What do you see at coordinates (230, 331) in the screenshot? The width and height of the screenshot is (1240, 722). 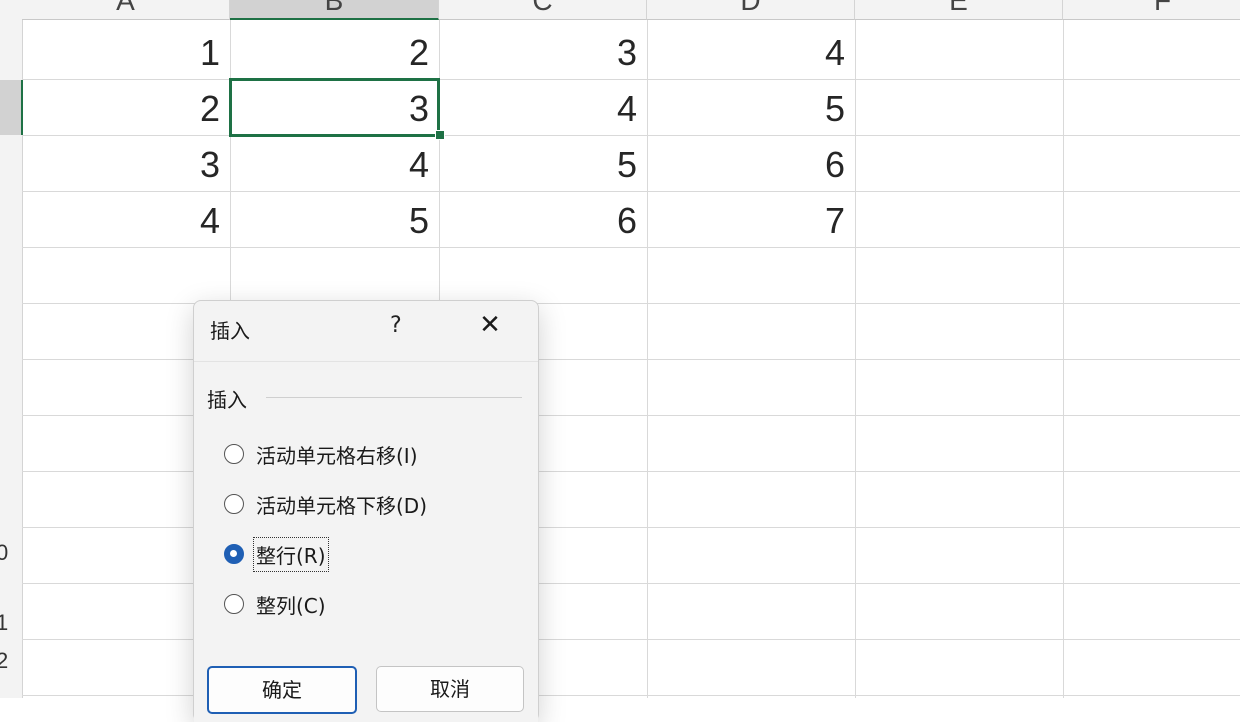 I see `dialog-title: 插入` at bounding box center [230, 331].